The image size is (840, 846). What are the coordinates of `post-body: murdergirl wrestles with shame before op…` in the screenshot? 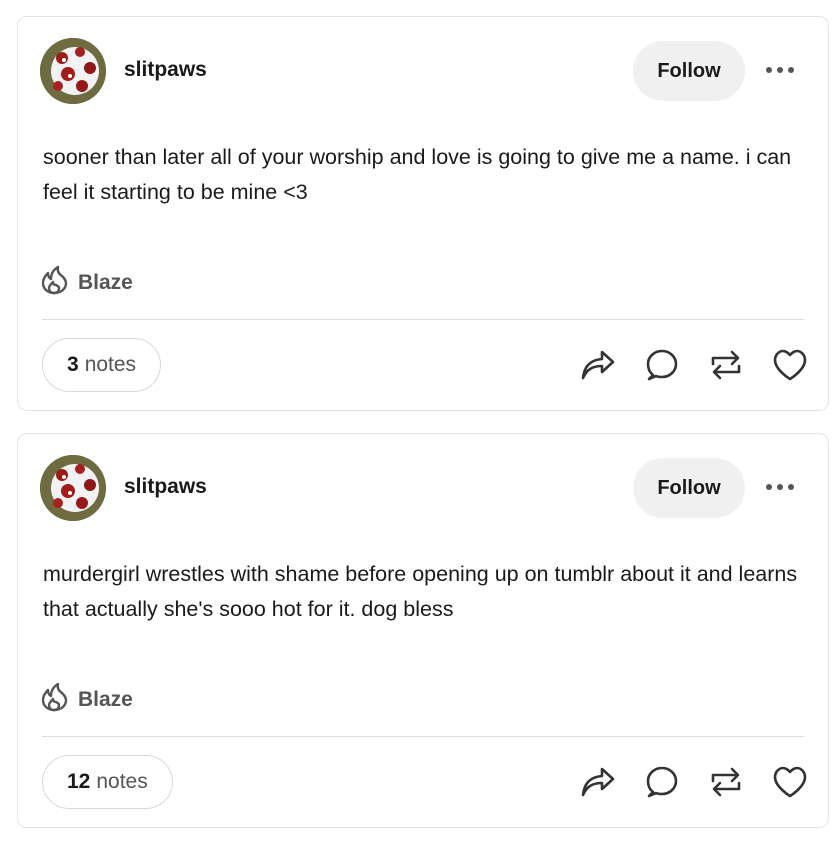 It's located at (420, 591).